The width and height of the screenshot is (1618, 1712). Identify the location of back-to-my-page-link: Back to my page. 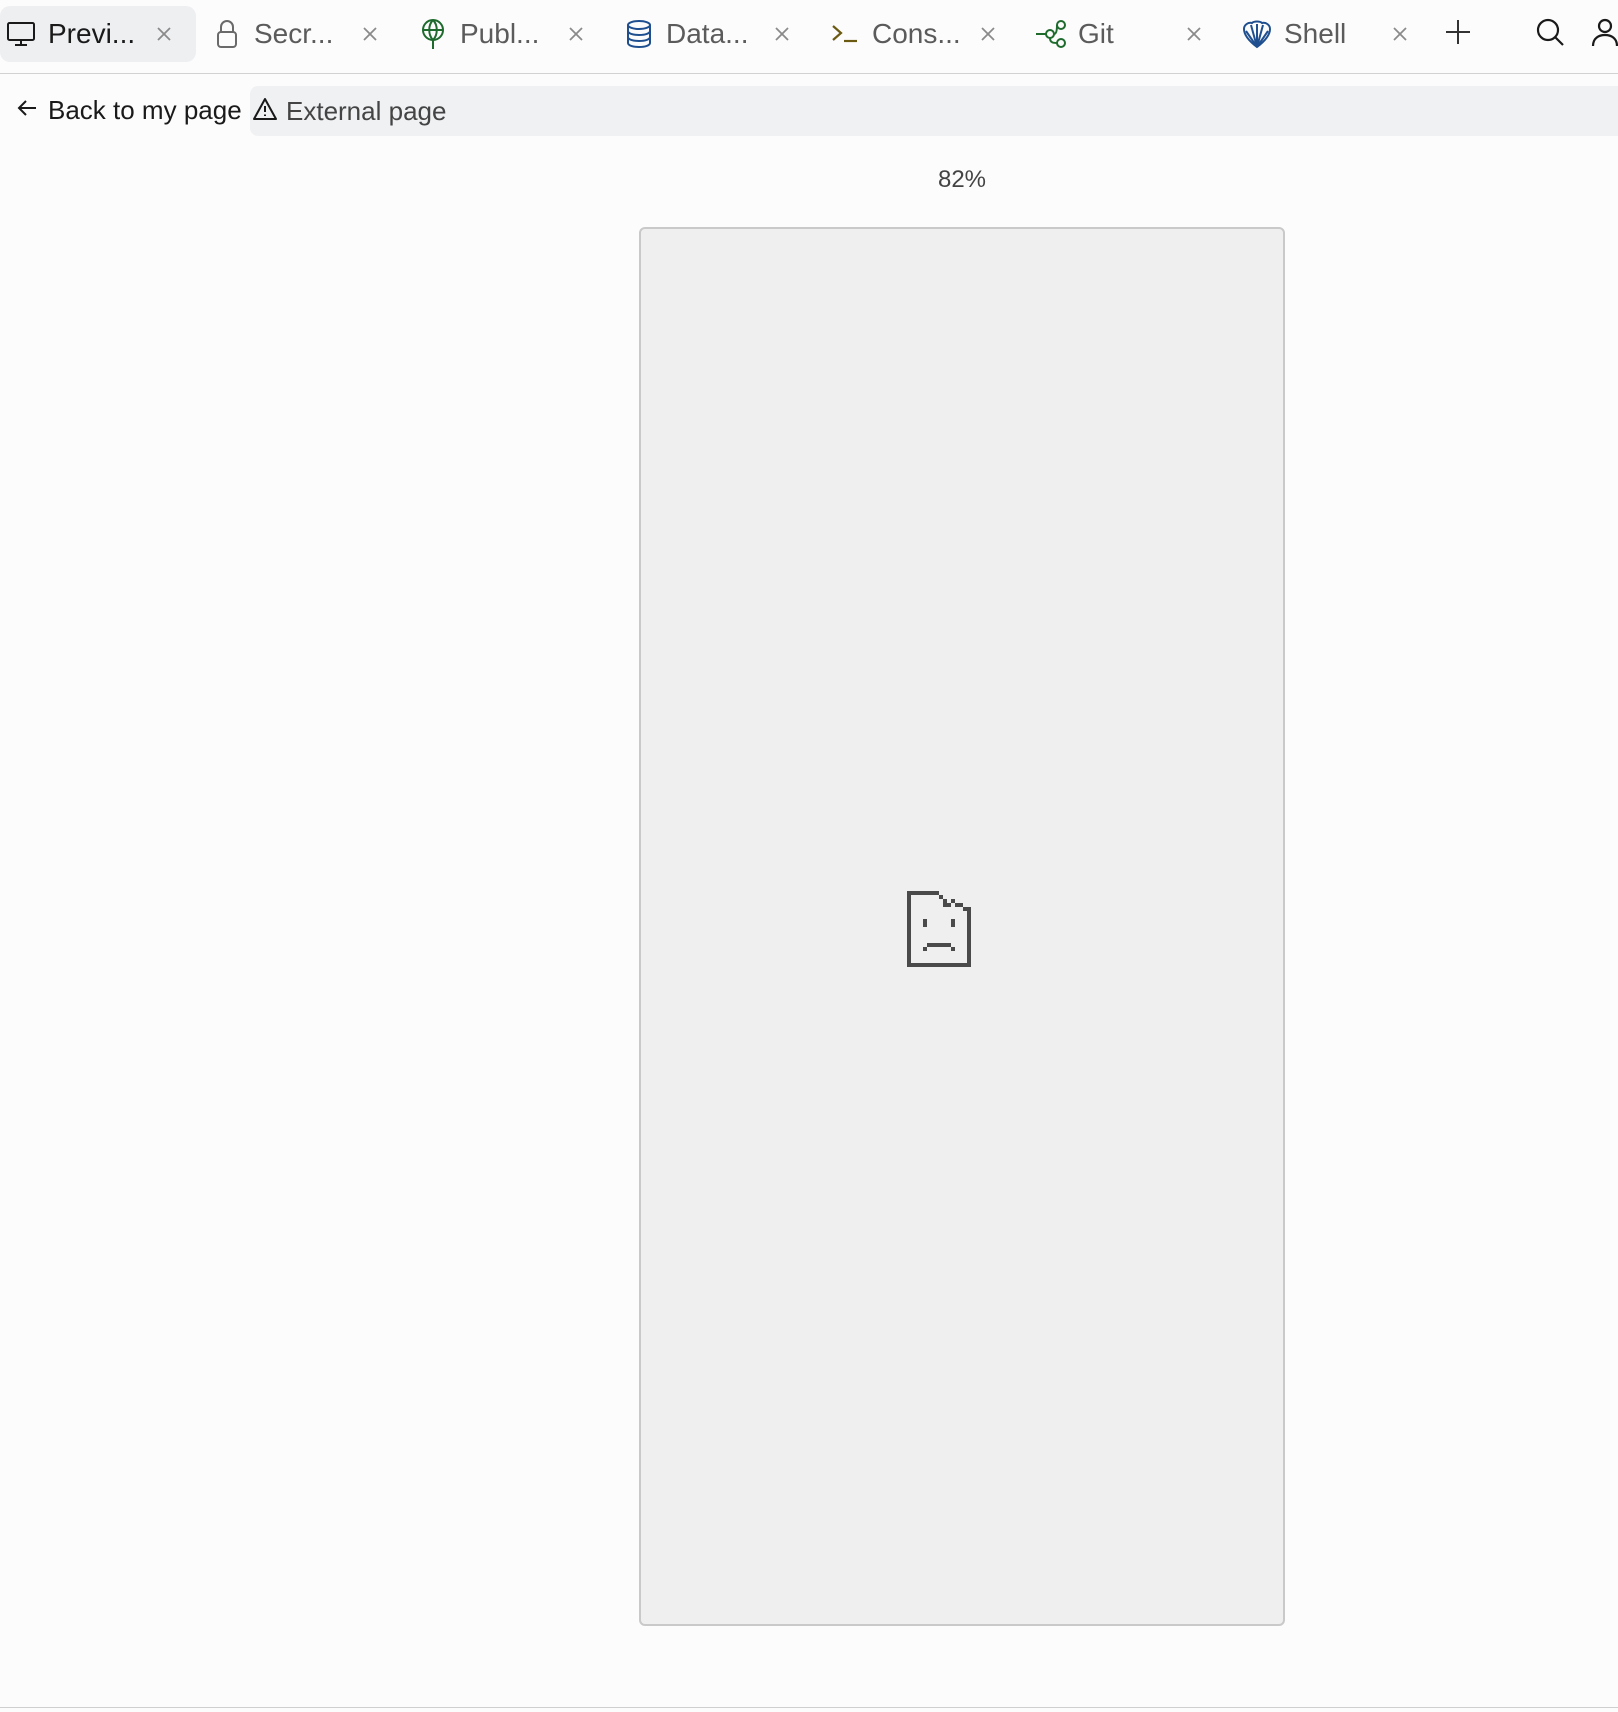
(129, 110).